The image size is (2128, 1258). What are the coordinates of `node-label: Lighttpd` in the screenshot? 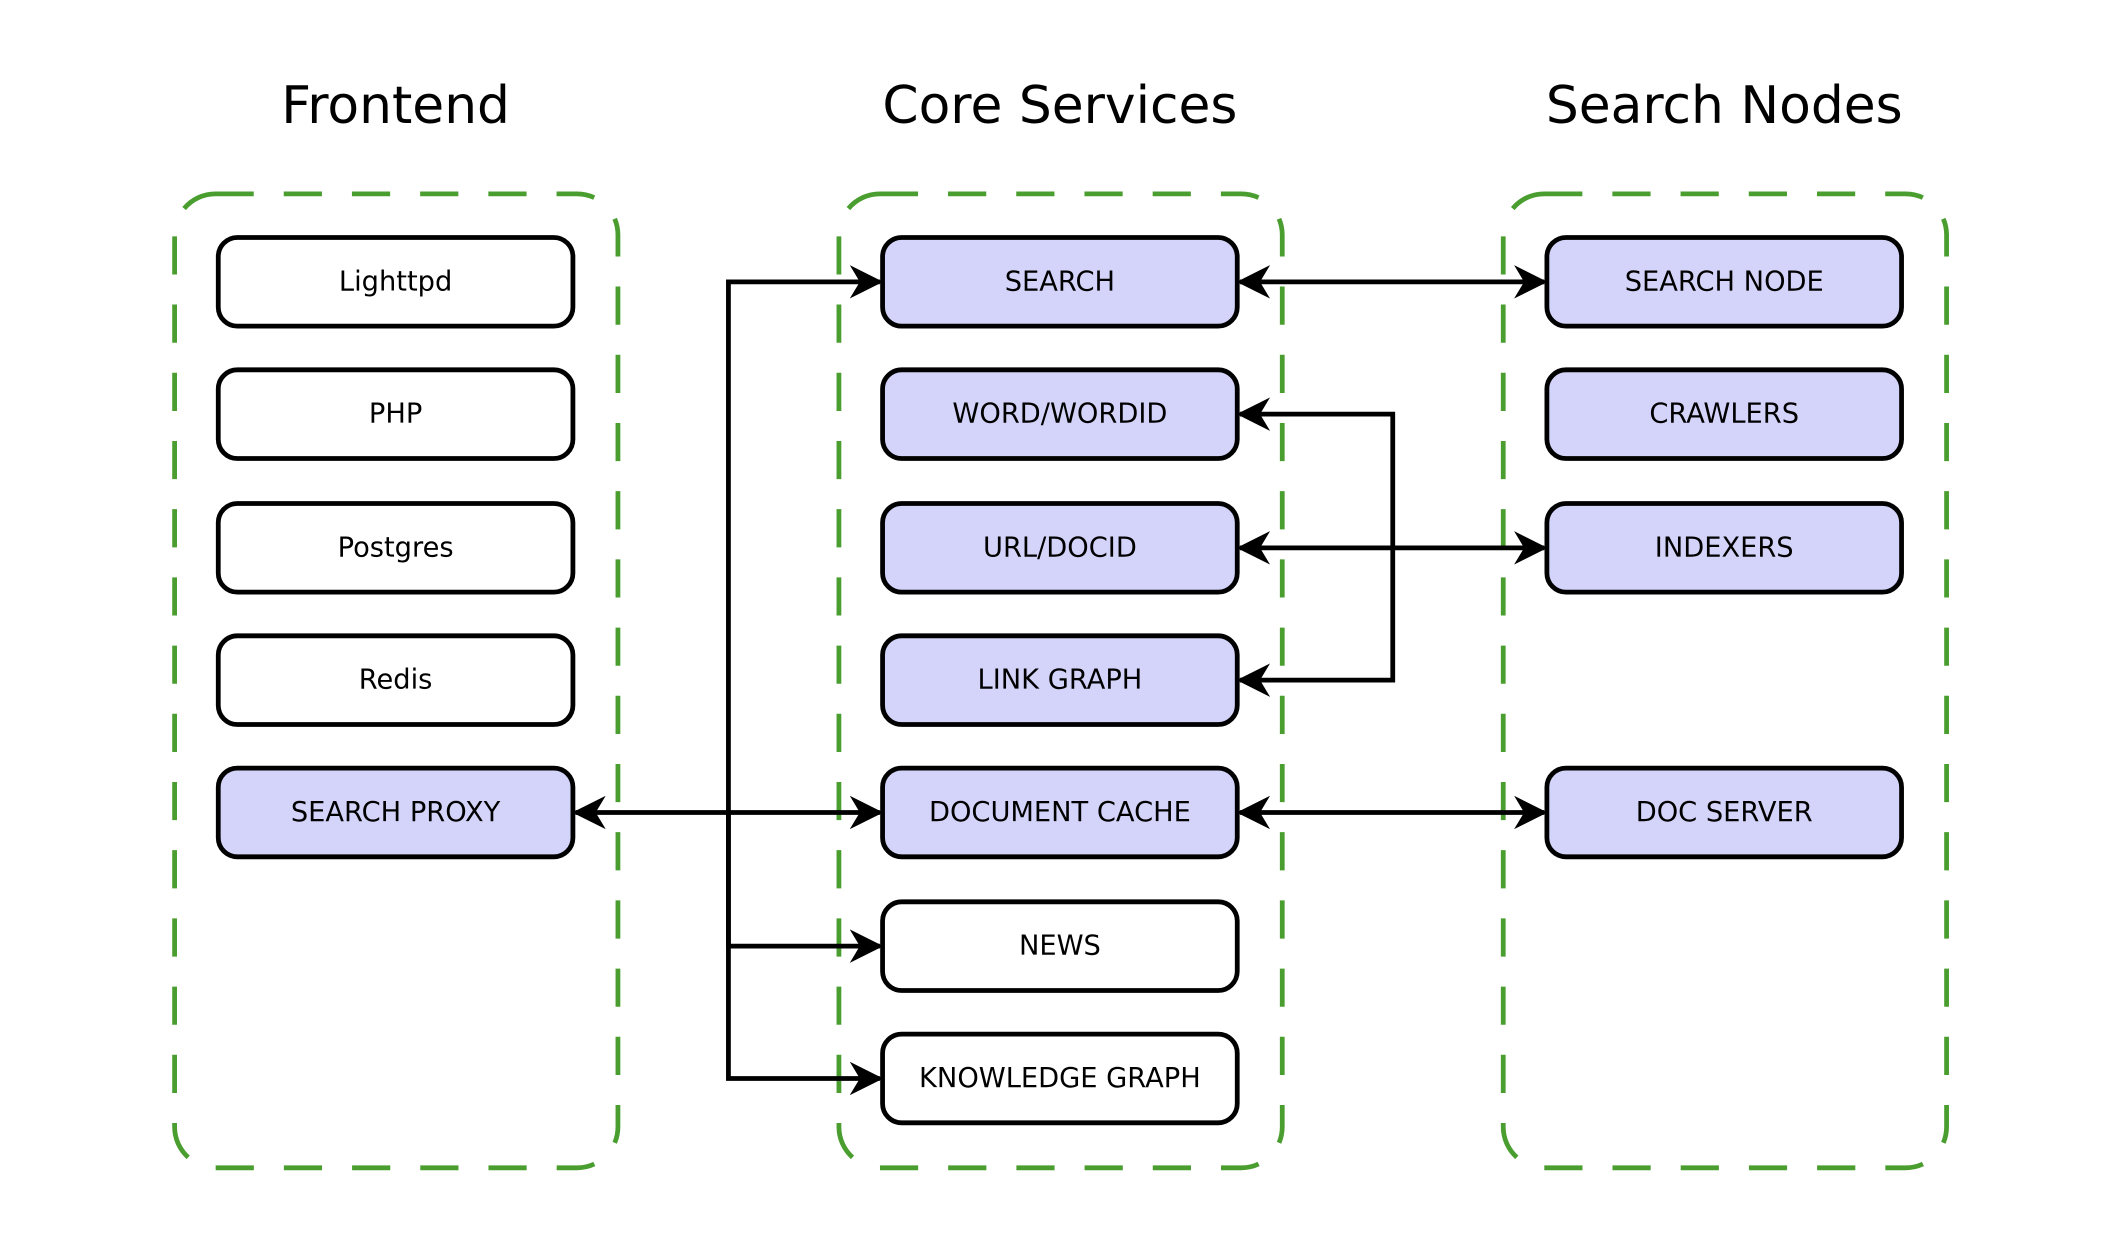 It's located at (395, 281).